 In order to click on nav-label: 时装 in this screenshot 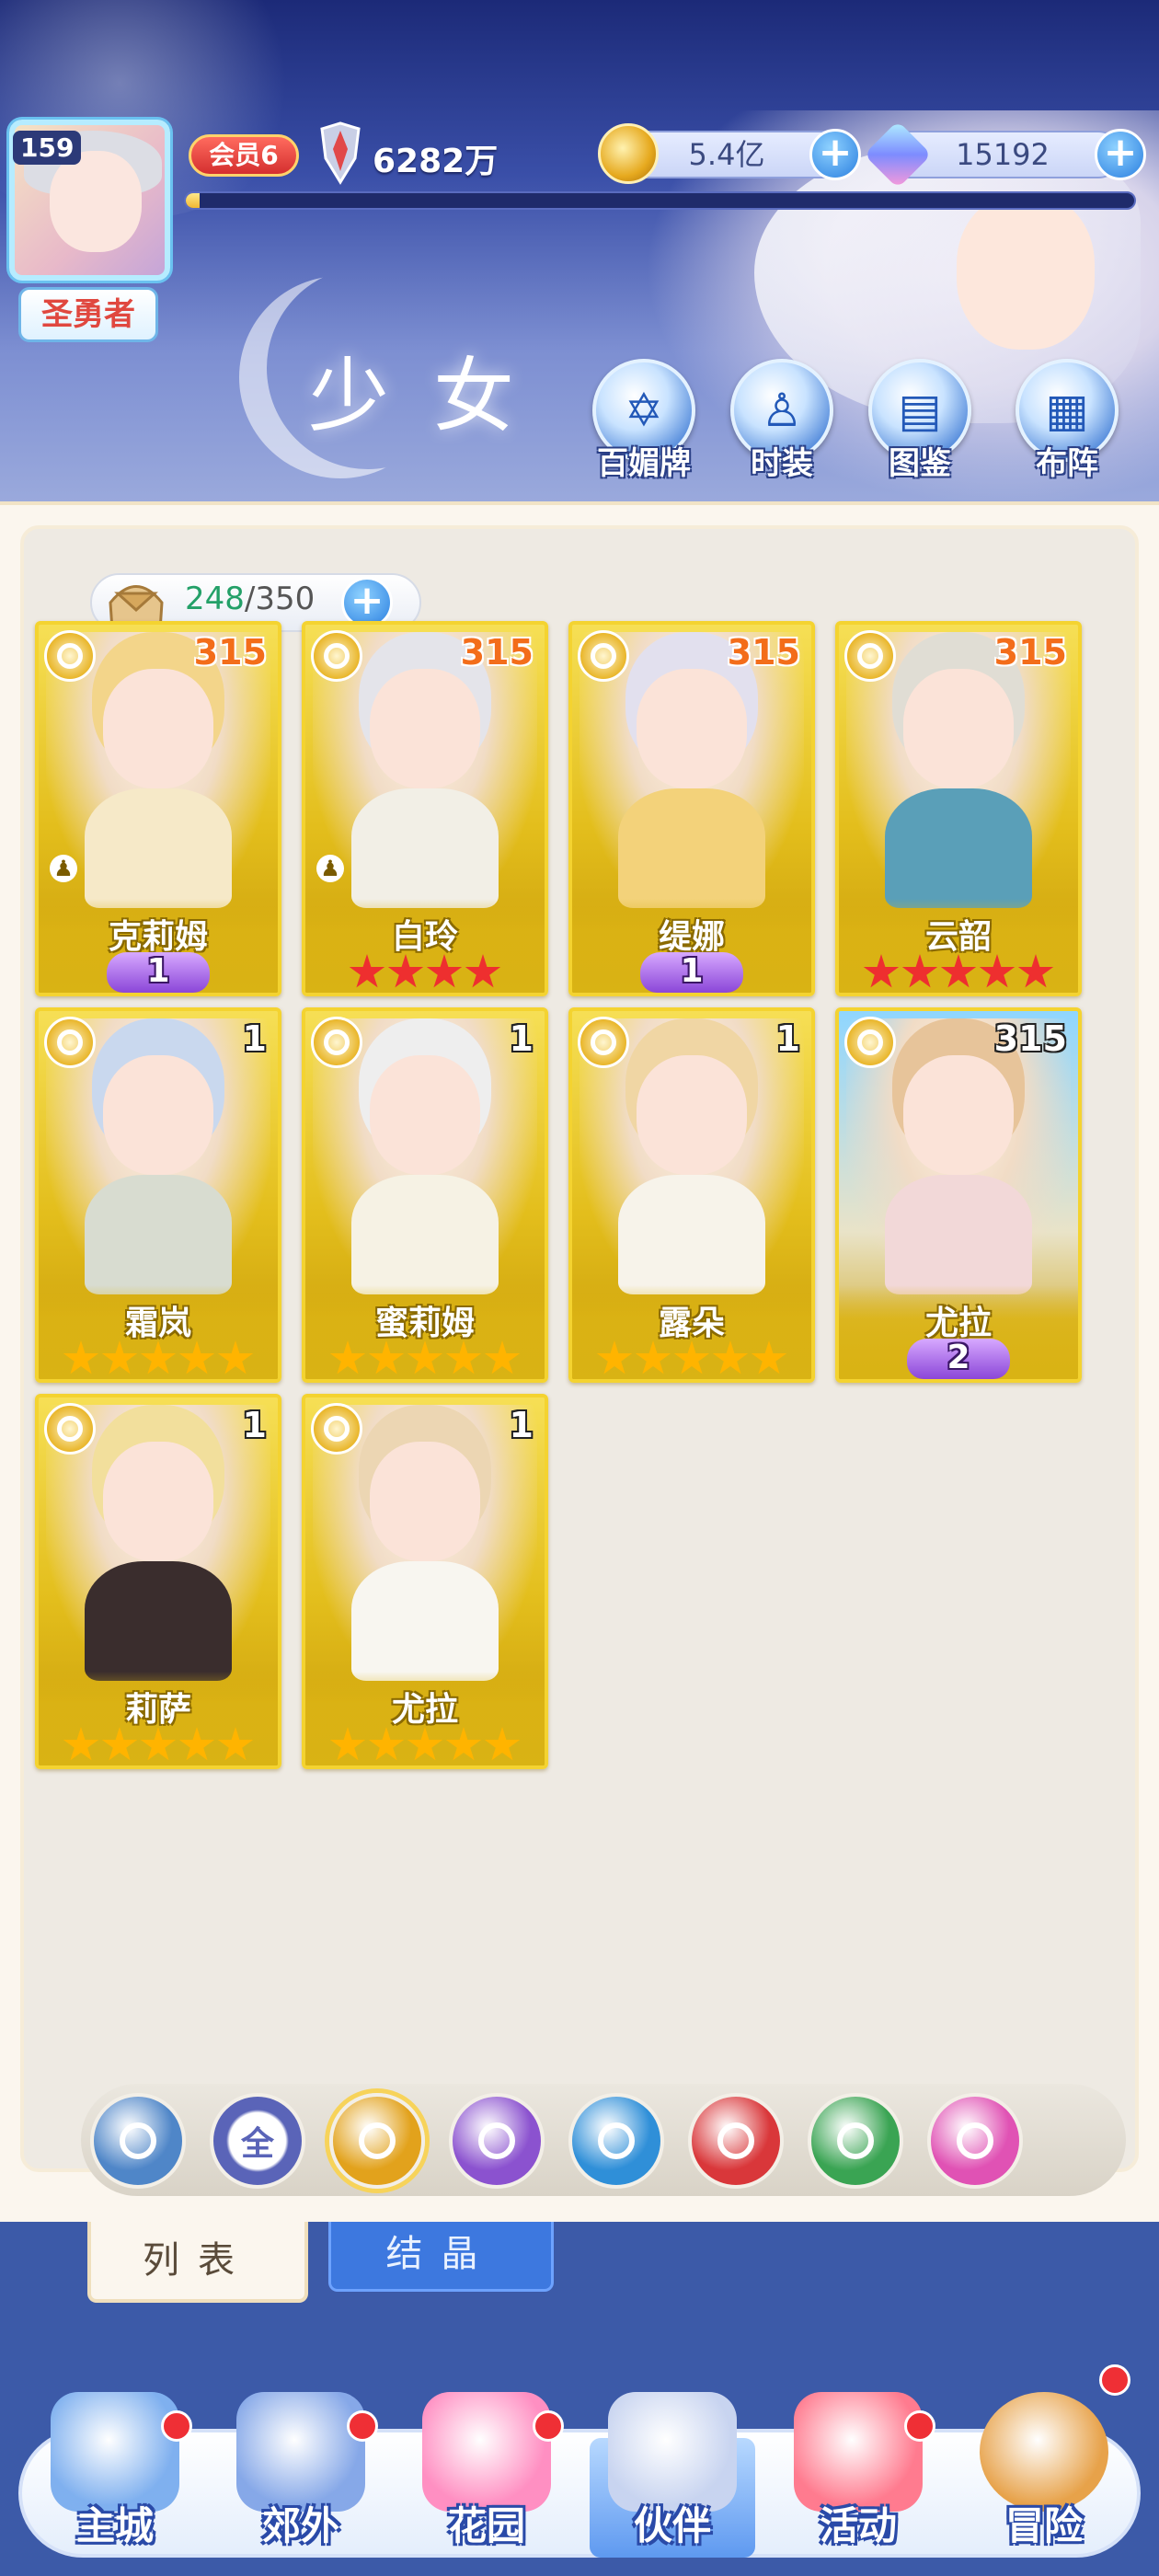, I will do `click(782, 463)`.